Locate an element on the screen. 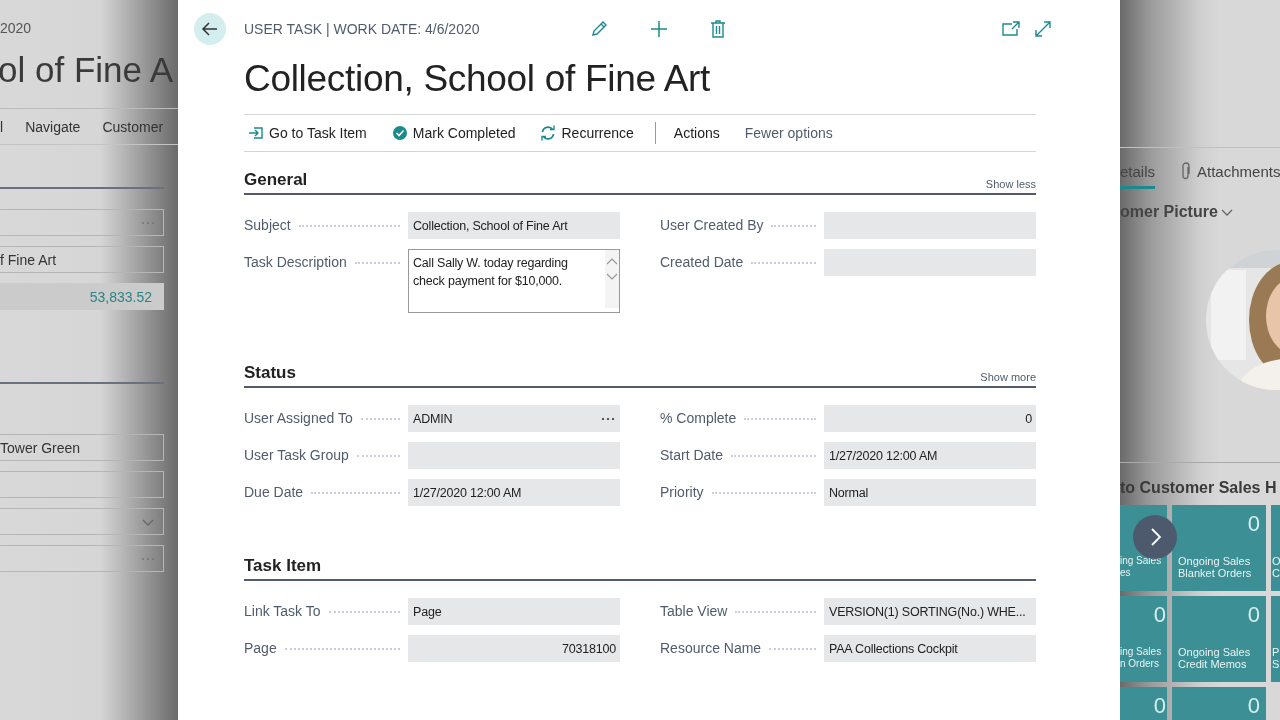  action-button: Mark Completed is located at coordinates (457, 133).